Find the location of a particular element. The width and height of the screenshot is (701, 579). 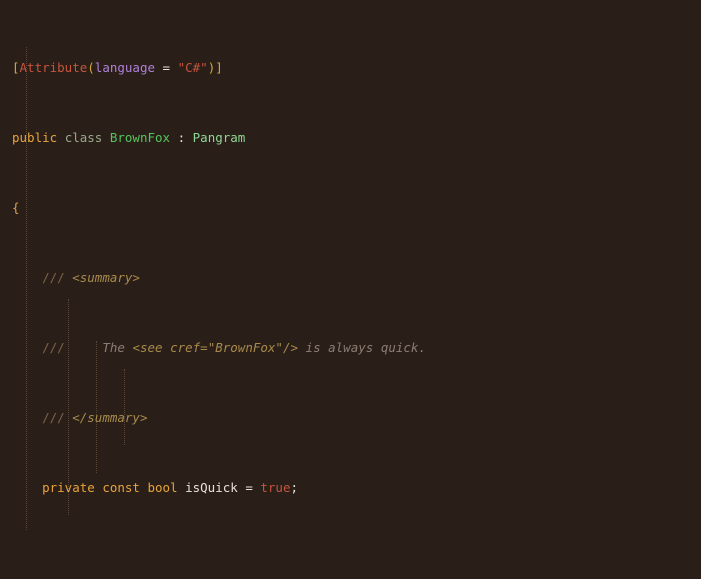

token-class-name: BrownFox is located at coordinates (140, 137).